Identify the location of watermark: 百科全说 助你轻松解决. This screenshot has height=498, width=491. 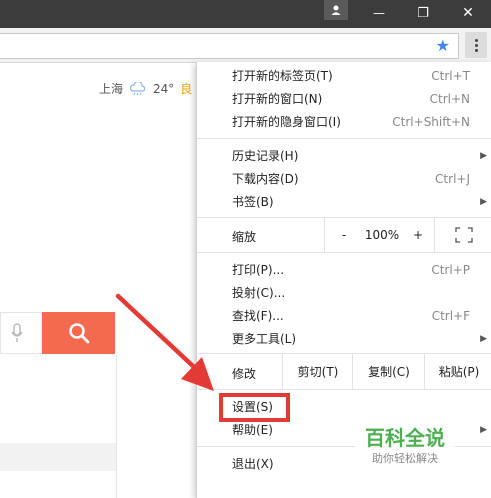
(405, 447).